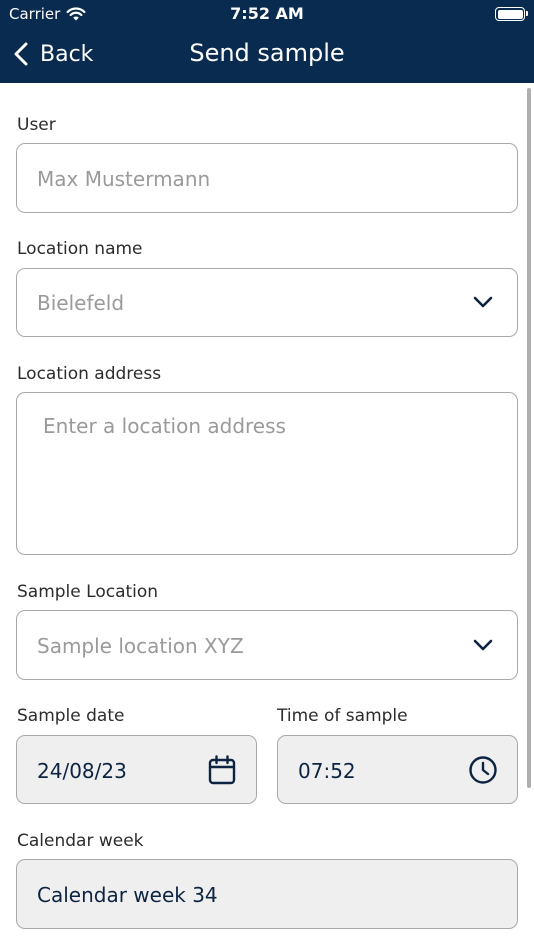 Image resolution: width=534 pixels, height=950 pixels. Describe the element at coordinates (71, 716) in the screenshot. I see `sample-date-label: Sample date` at that location.